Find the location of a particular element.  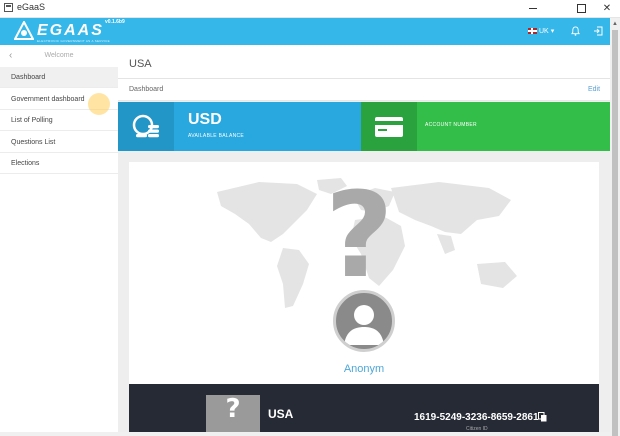

language-selector: UK ▾ is located at coordinates (541, 31).